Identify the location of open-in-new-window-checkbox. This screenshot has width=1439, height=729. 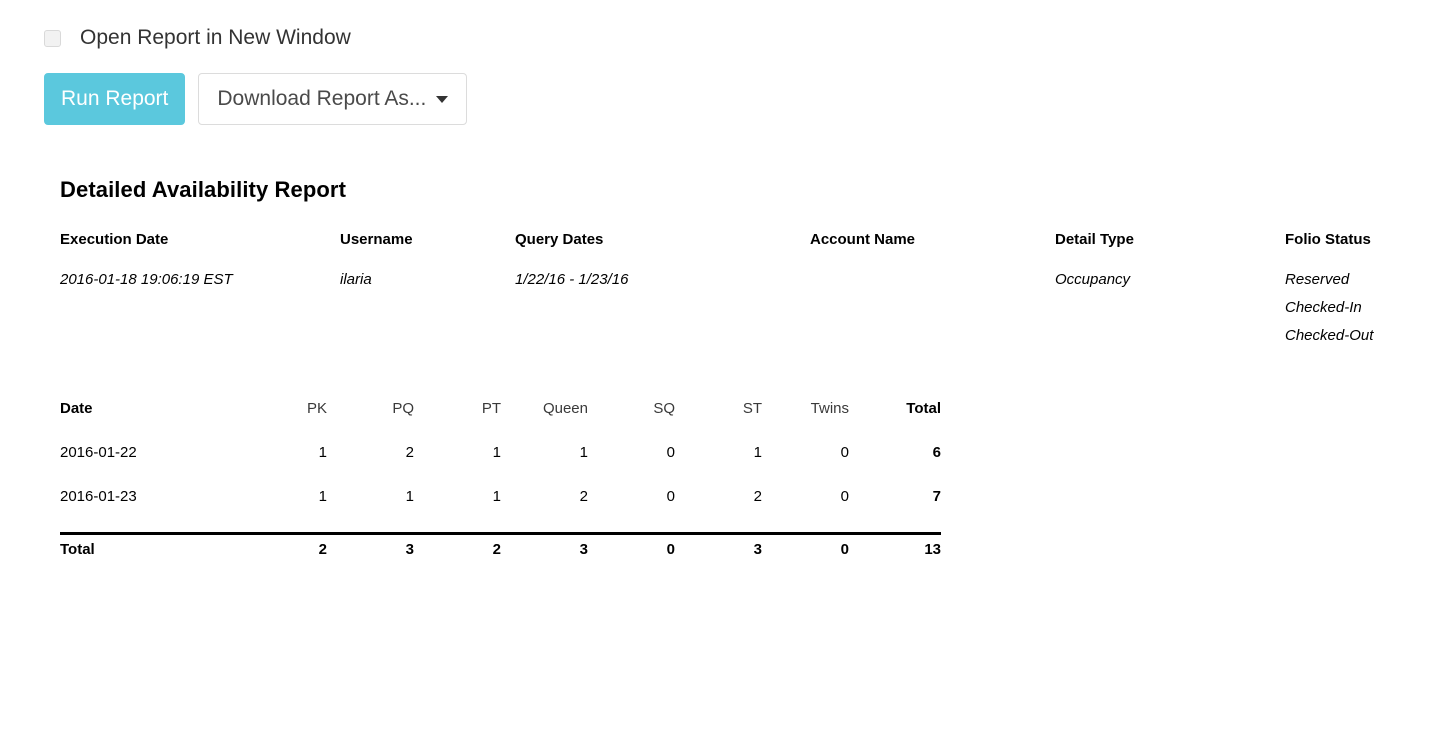
(52, 38).